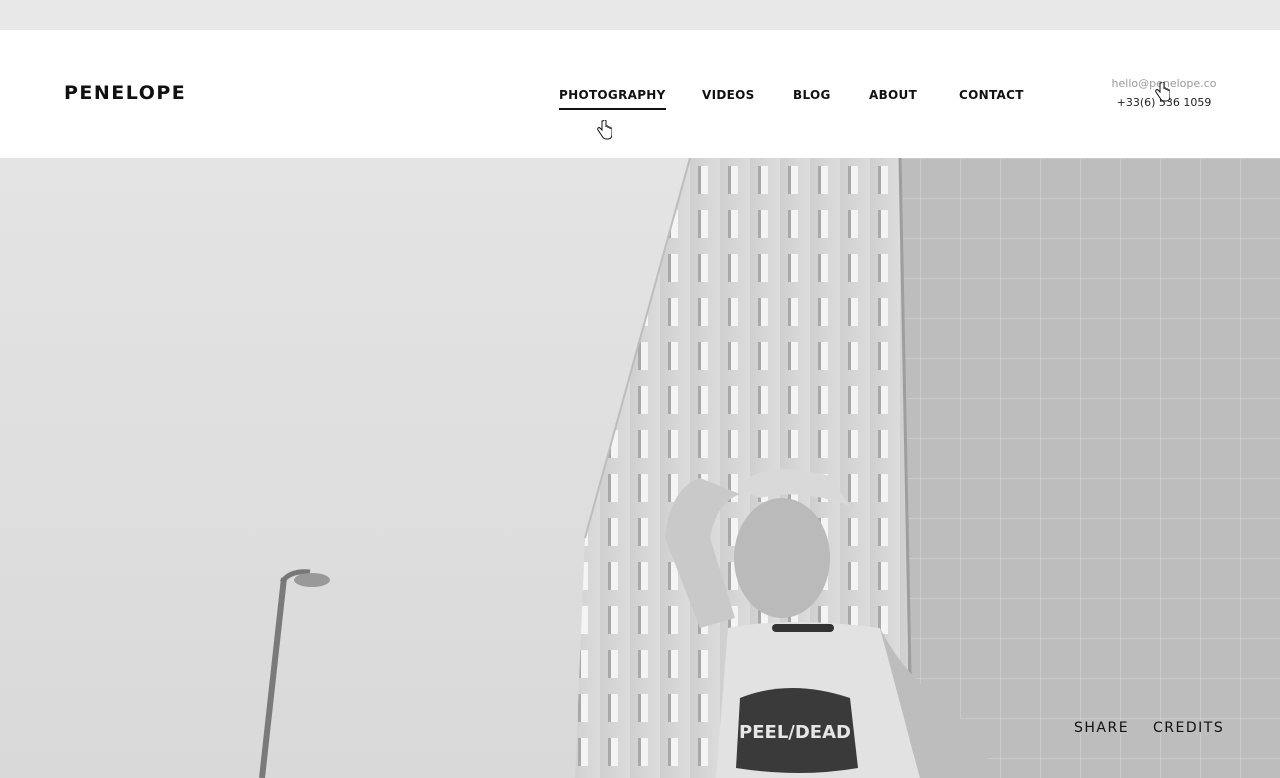  What do you see at coordinates (612, 99) in the screenshot?
I see `nav-item-photography: PHOTOGRAPHY` at bounding box center [612, 99].